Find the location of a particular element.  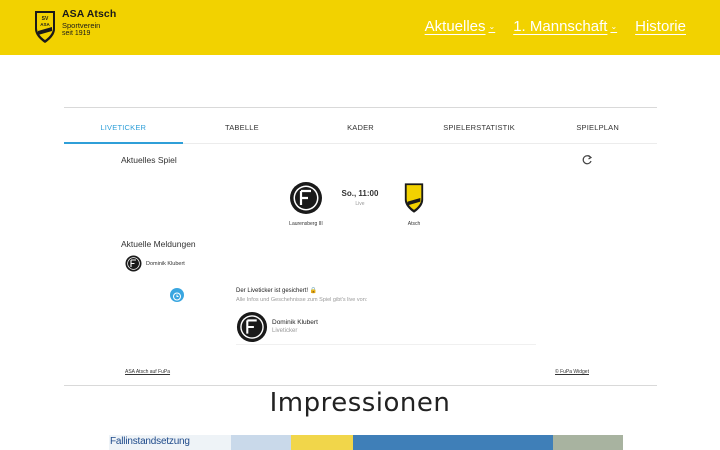

refresh-icon is located at coordinates (587, 160).